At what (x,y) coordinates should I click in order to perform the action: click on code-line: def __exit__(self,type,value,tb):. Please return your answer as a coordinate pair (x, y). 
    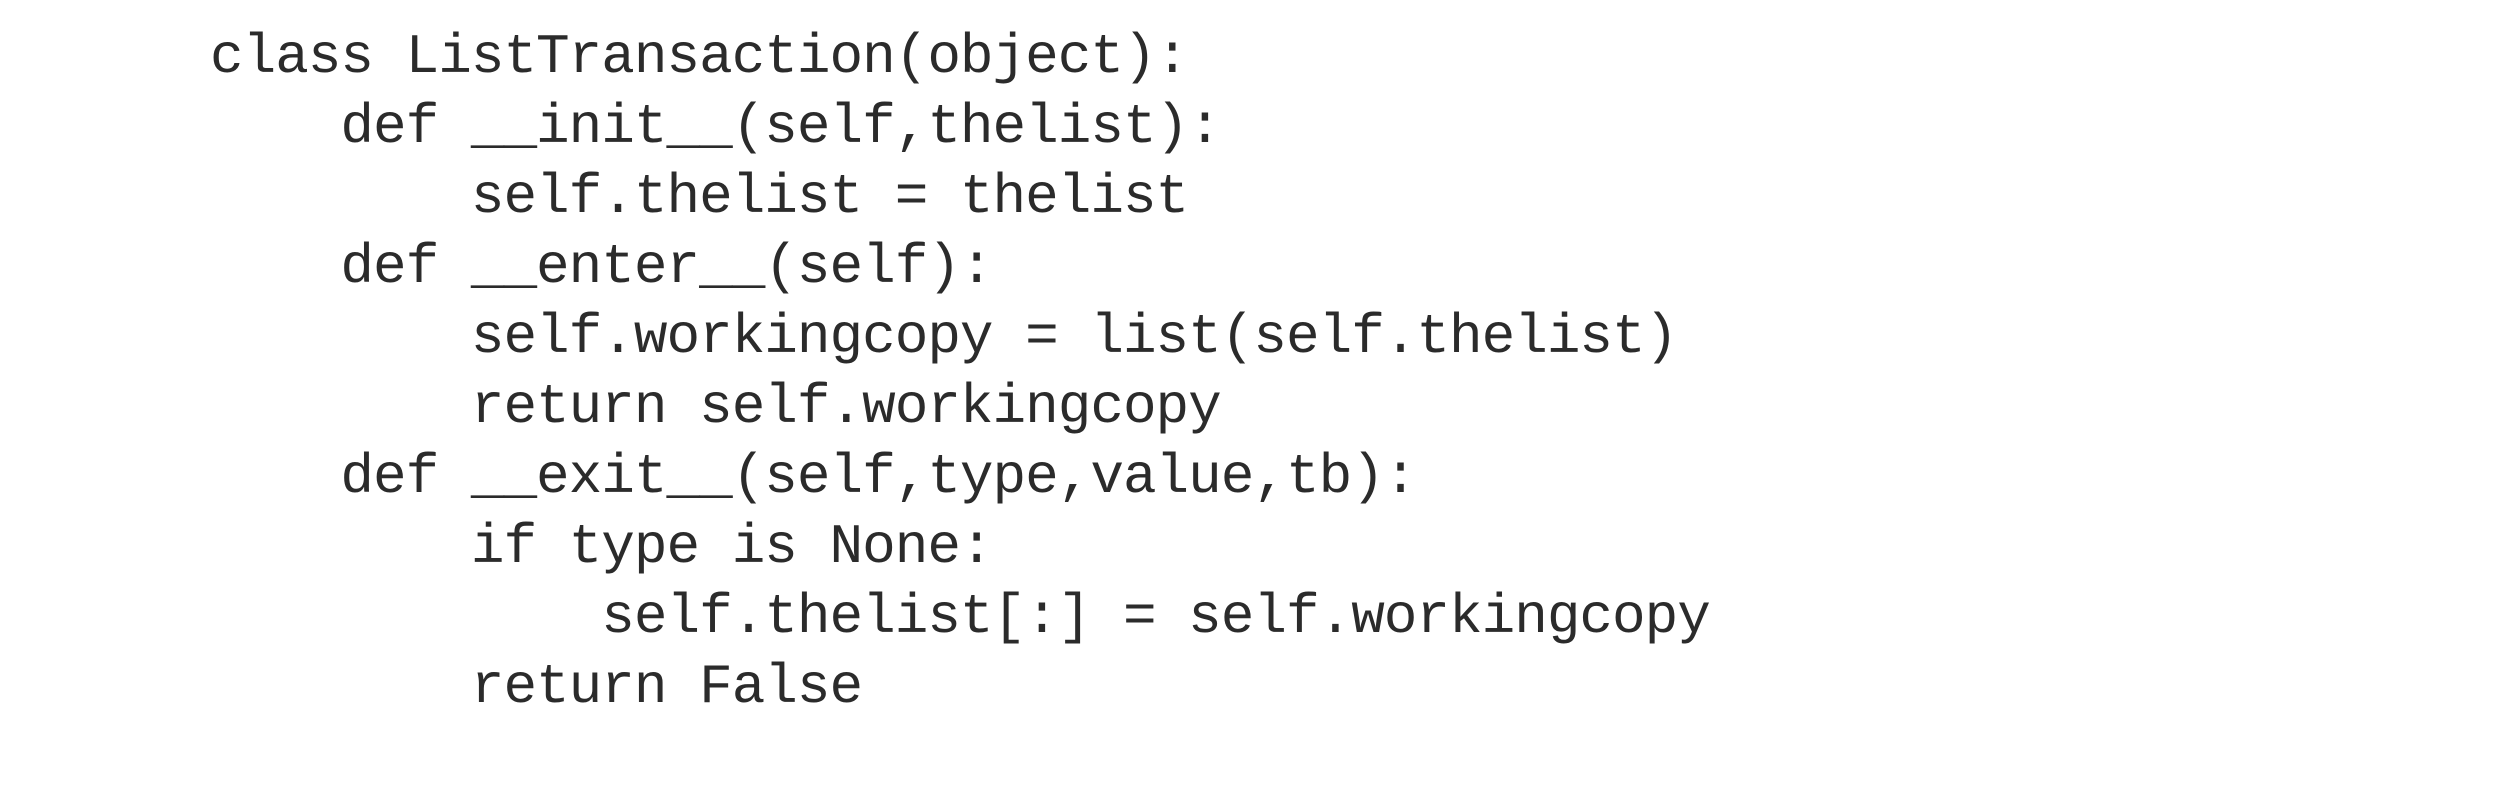
    Looking at the image, I should click on (813, 477).